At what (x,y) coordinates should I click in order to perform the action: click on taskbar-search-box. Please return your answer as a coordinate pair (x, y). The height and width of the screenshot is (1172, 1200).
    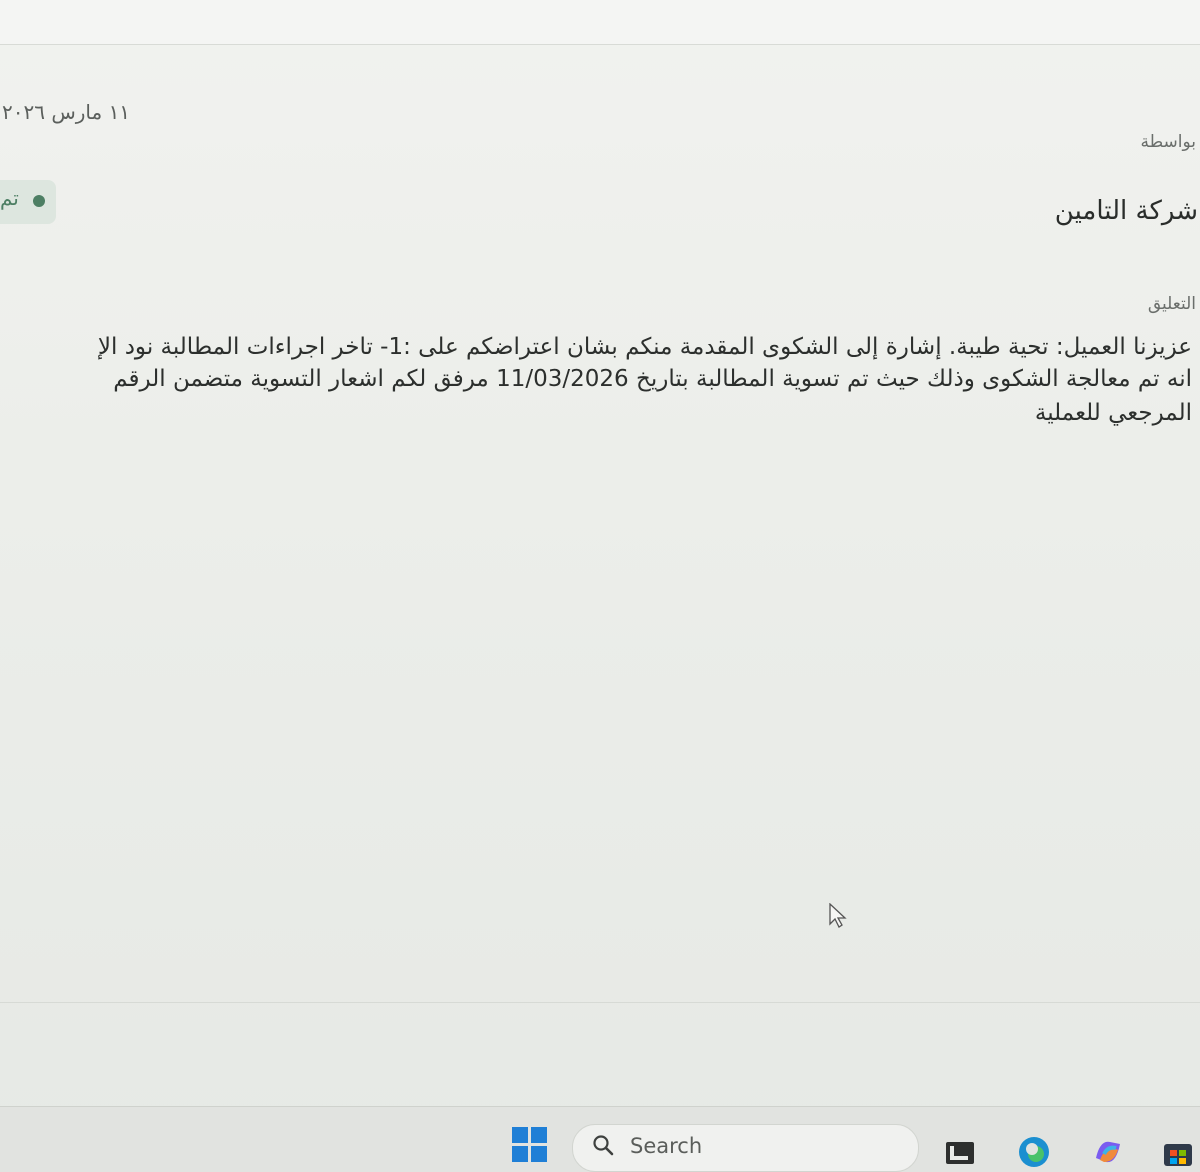
    Looking at the image, I should click on (745, 1148).